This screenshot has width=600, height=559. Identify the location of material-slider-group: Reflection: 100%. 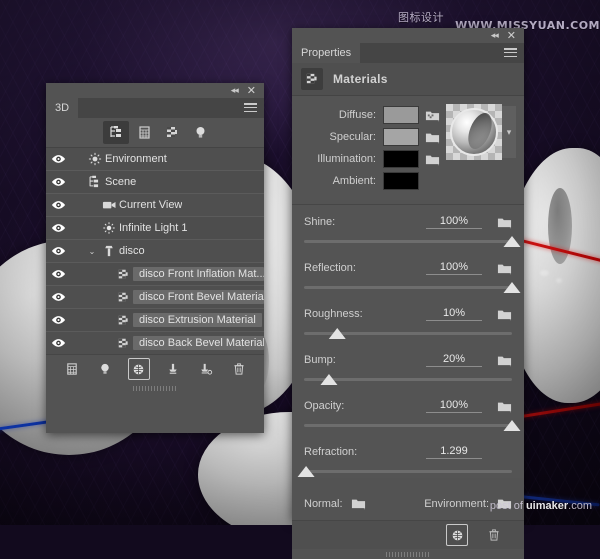
(408, 276).